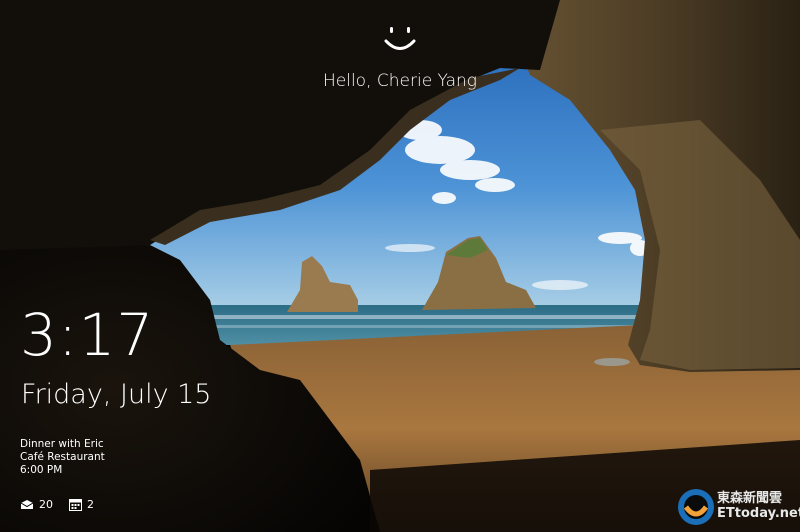  Describe the element at coordinates (90, 504) in the screenshot. I see `calendar-count: 2` at that location.